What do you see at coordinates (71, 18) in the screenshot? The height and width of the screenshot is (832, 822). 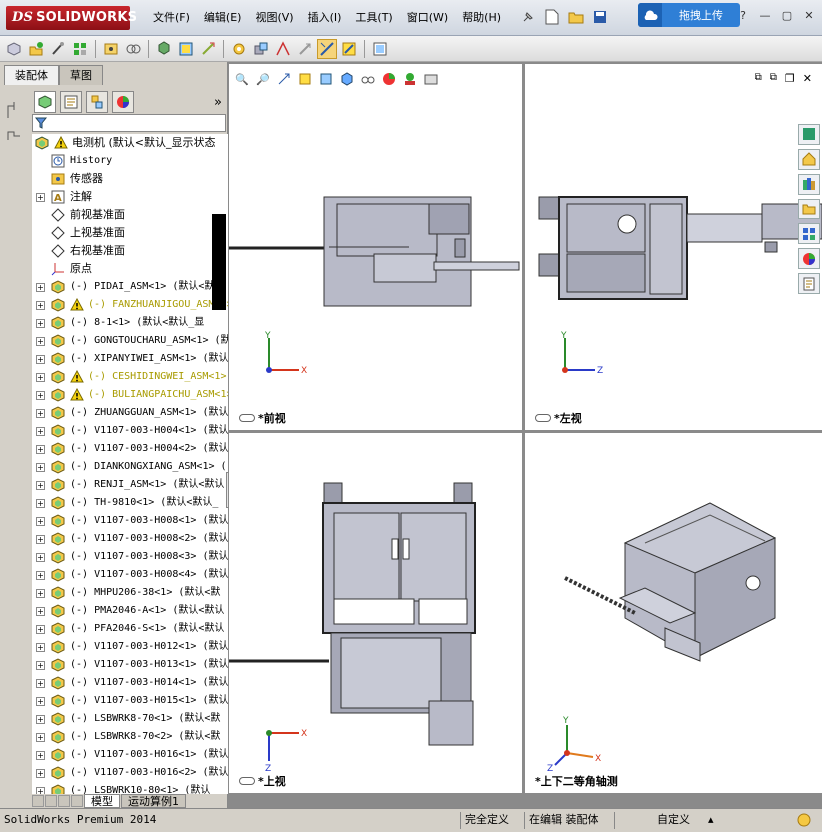 I see `app-logo: DS SOLIDWORKS` at bounding box center [71, 18].